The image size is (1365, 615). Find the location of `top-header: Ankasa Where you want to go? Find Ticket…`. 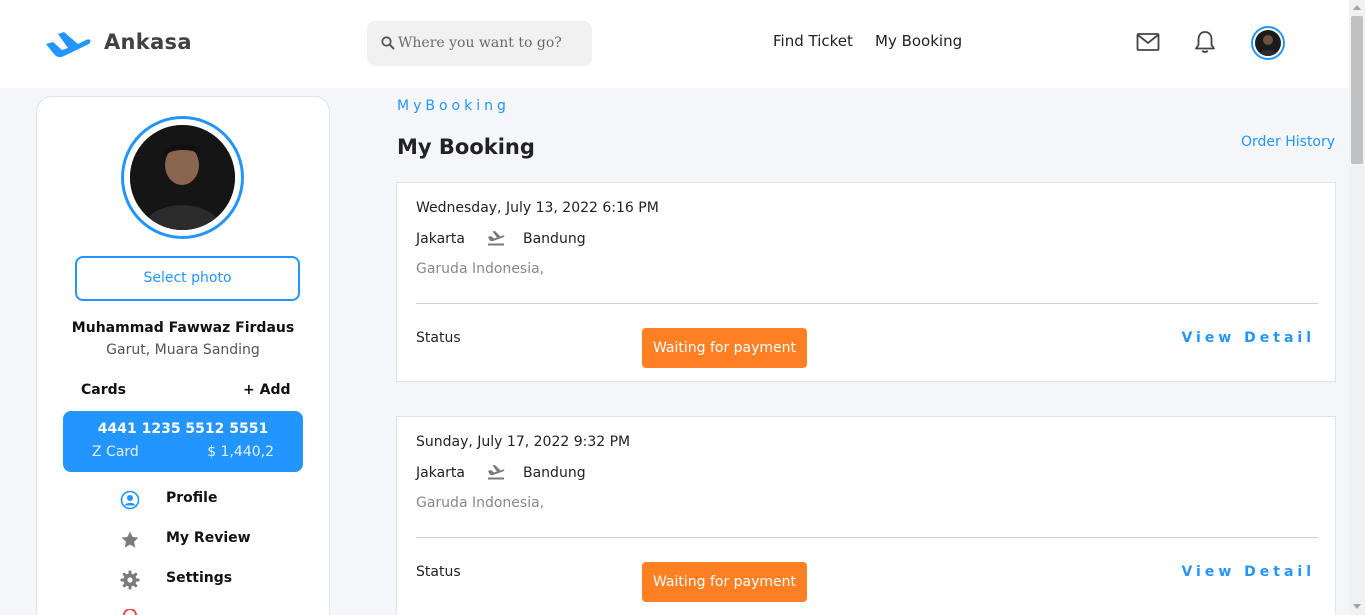

top-header: Ankasa Where you want to go? Find Ticket… is located at coordinates (674, 44).